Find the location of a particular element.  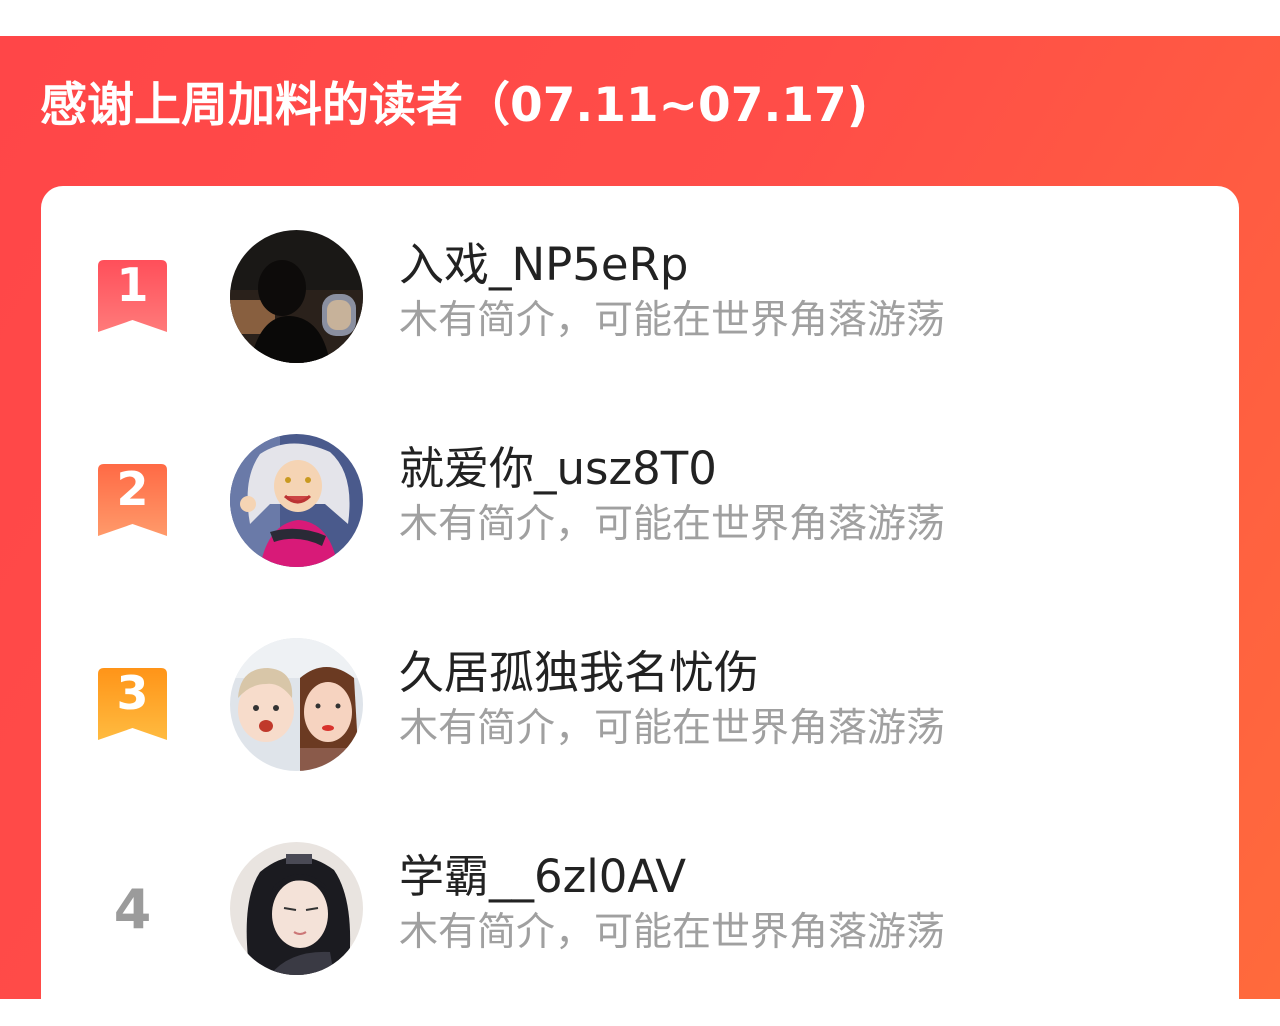

list-item: 2 就爱你_usz8T0 木有简介，可能在世界角落游荡 is located at coordinates (640, 504).